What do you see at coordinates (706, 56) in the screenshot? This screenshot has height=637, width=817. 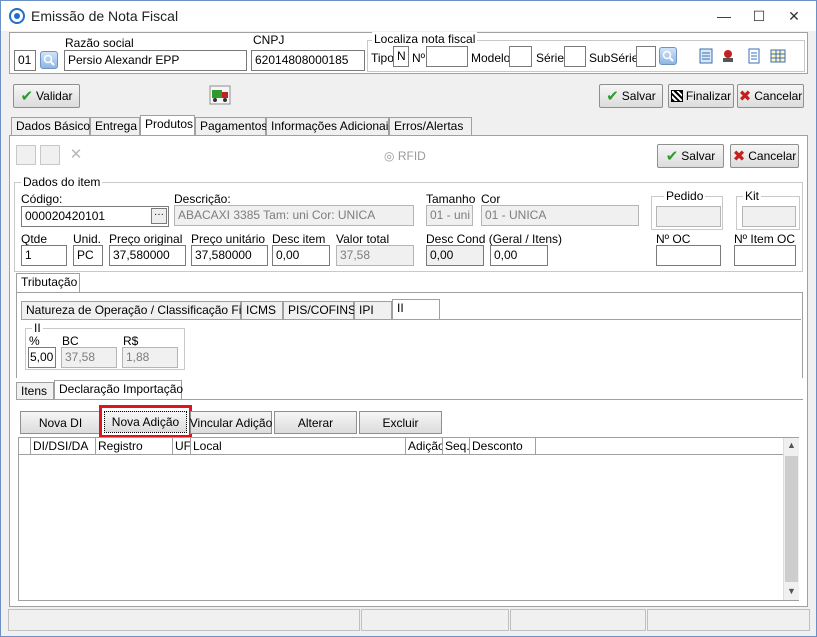 I see `report-icon` at bounding box center [706, 56].